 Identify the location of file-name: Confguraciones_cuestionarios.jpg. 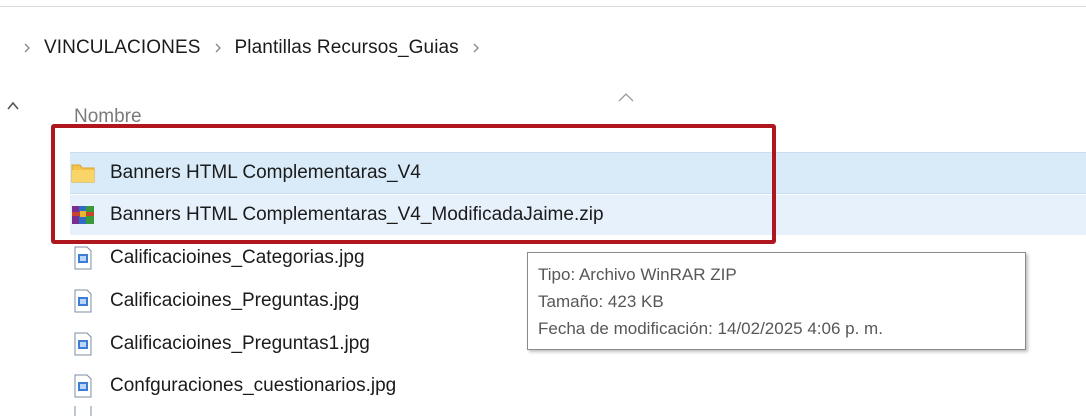
(253, 385).